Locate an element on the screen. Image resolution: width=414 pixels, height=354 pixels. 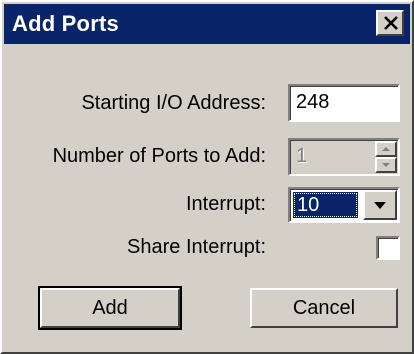
chevron-down-icon is located at coordinates (380, 205).